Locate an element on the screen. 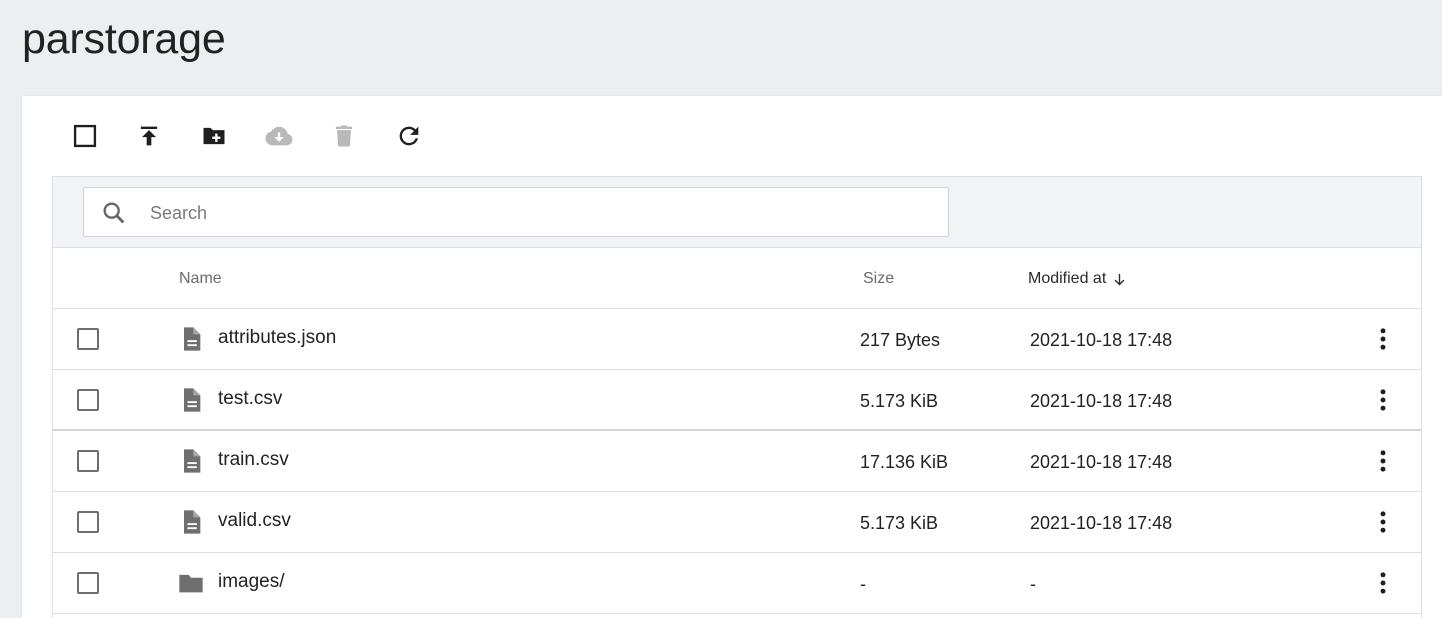 Image resolution: width=1442 pixels, height=618 pixels. folder-icon is located at coordinates (191, 583).